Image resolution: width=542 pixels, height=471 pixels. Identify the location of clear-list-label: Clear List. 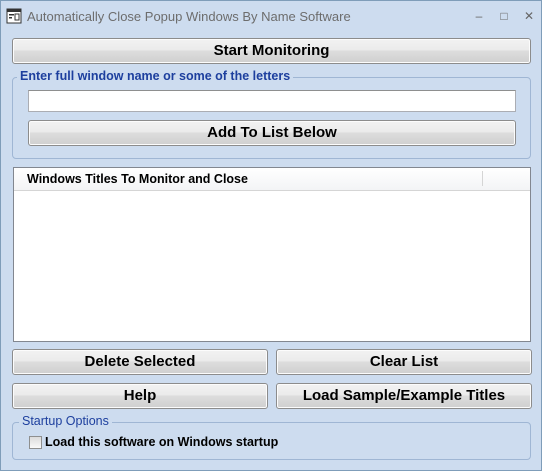
(404, 361).